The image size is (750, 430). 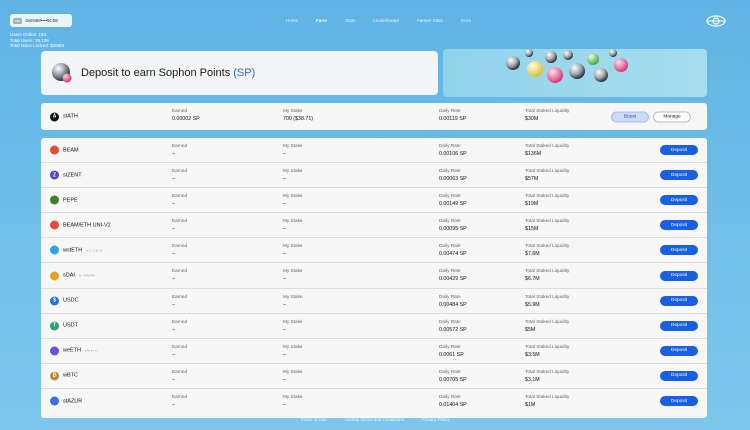 I want to click on token-name: USDC, so click(x=71, y=300).